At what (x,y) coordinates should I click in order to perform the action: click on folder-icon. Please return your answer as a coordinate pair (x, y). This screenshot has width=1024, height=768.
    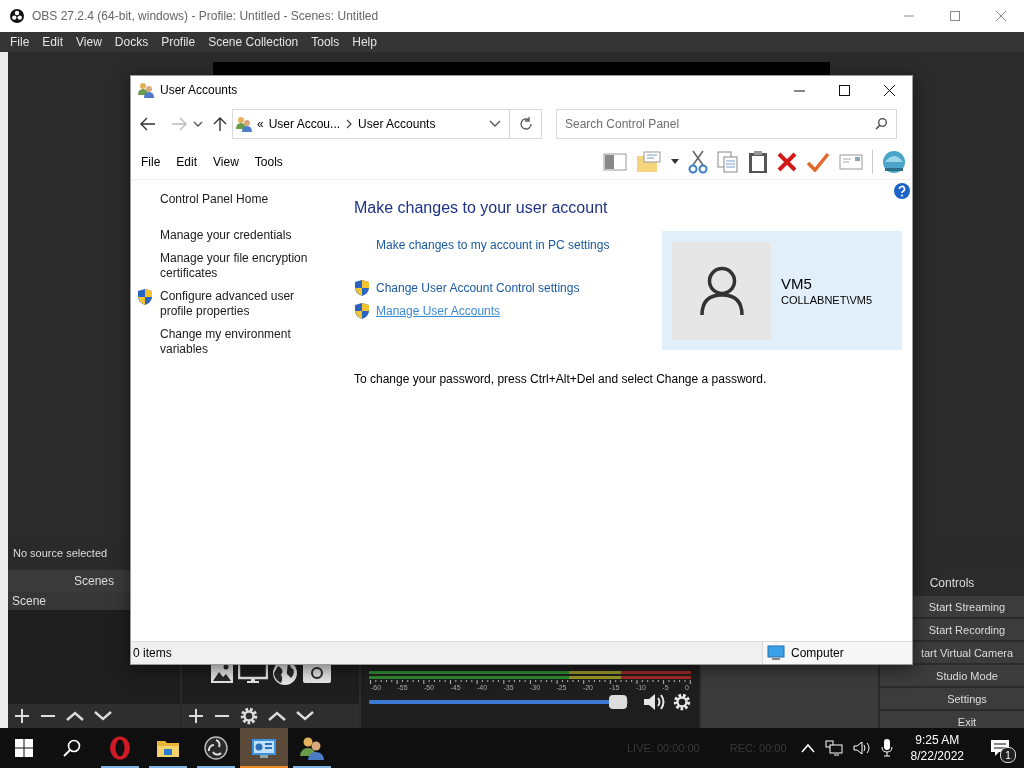
    Looking at the image, I should click on (168, 748).